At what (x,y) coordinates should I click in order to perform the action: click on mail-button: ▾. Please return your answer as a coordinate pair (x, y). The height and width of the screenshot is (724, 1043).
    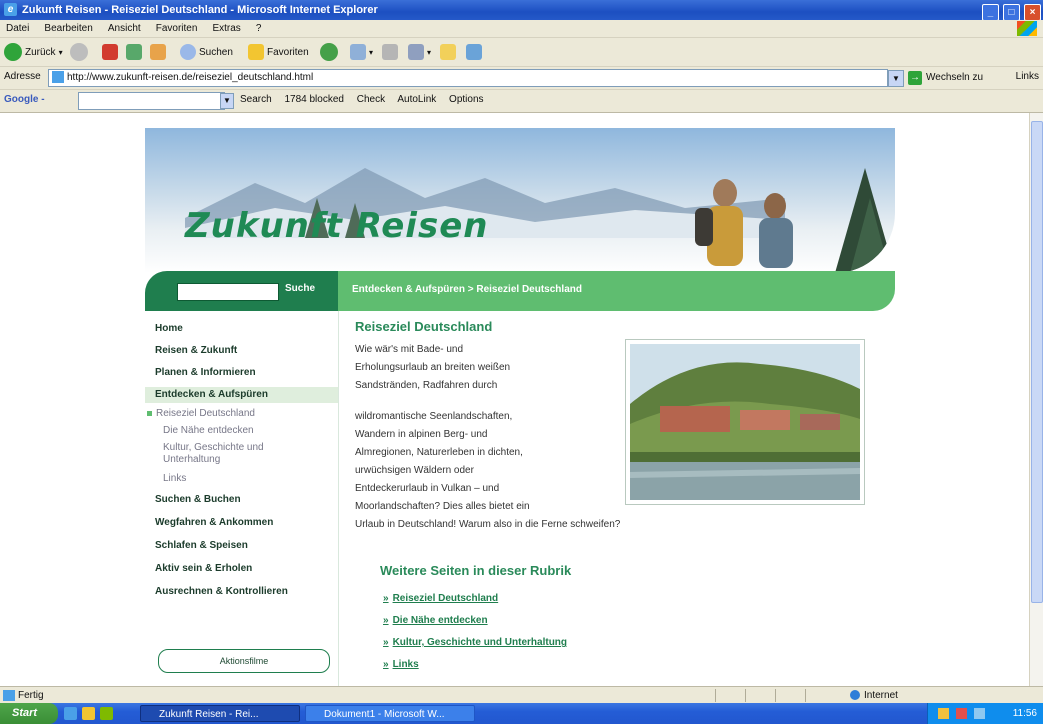
    Looking at the image, I should click on (361, 52).